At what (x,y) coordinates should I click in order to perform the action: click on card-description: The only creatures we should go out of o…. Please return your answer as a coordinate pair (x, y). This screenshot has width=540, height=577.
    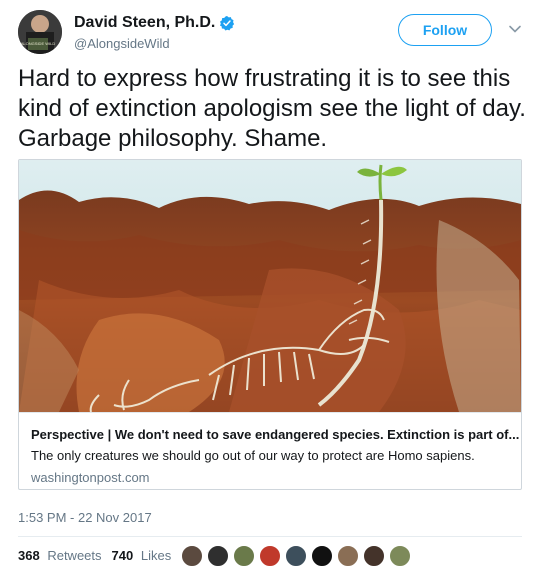
    Looking at the image, I should click on (253, 455).